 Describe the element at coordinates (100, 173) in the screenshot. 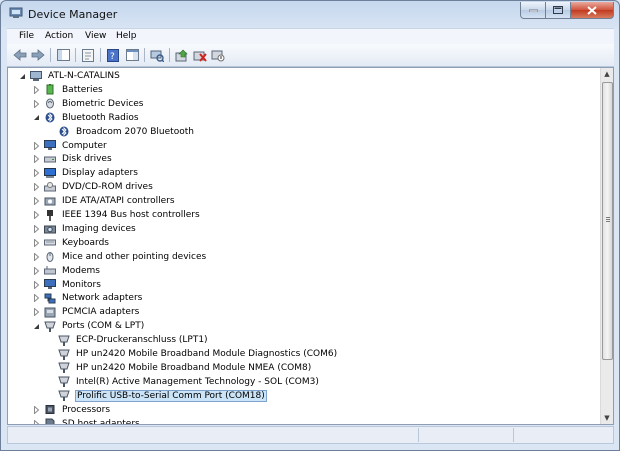

I see `tree-item-label: Display adapters` at that location.